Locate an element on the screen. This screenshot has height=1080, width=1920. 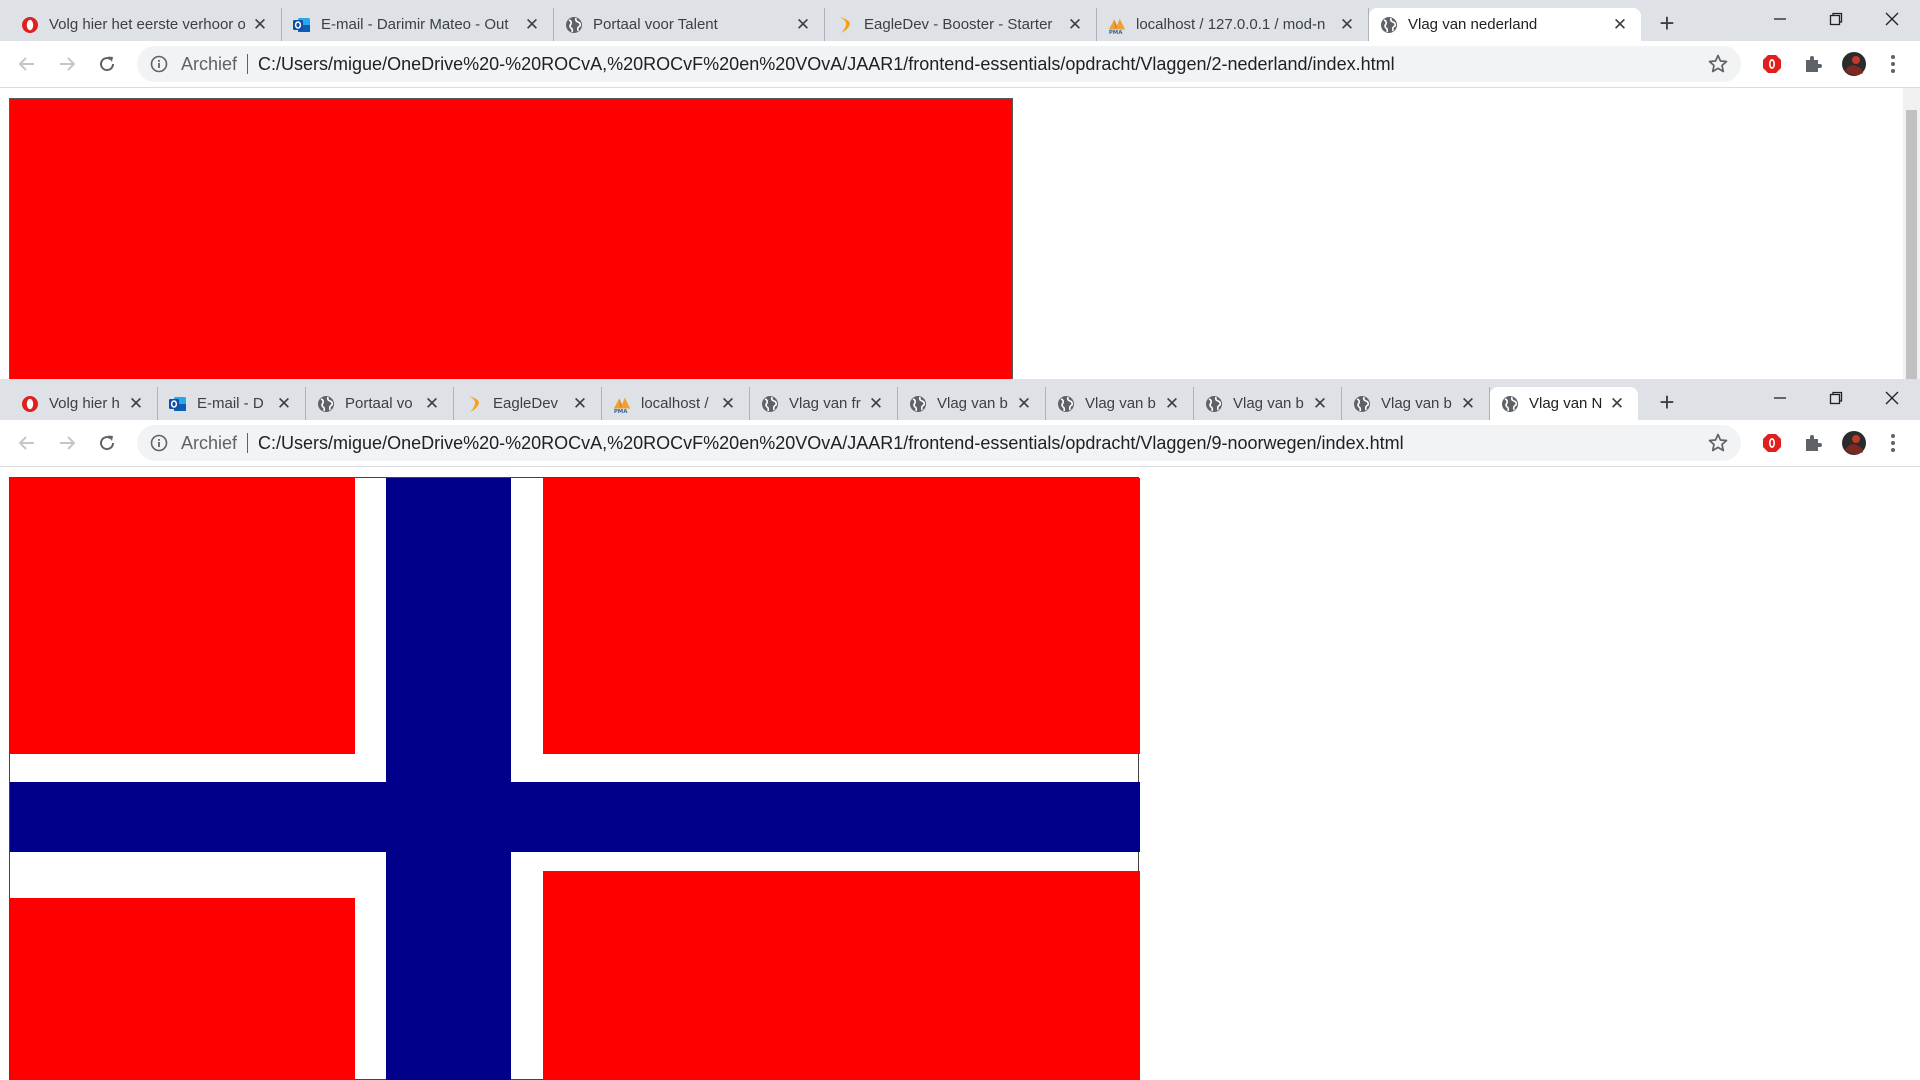
tab-vlag-b-2: Vlag van b ✕ is located at coordinates (1120, 403).